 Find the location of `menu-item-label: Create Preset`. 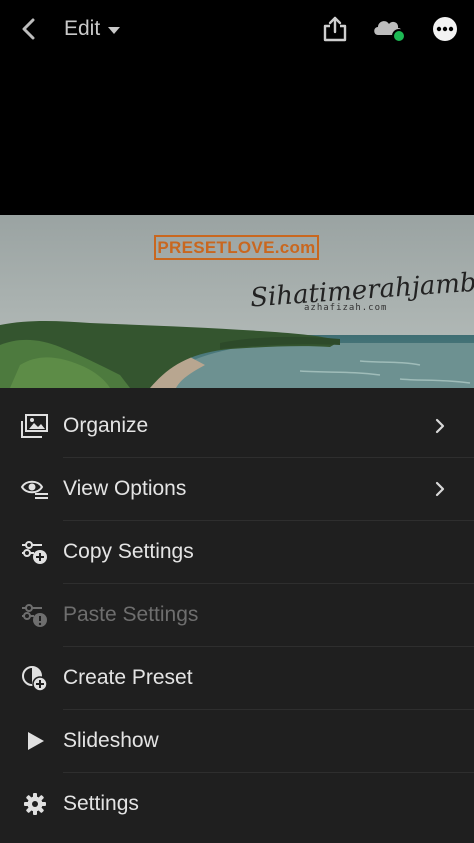

menu-item-label: Create Preset is located at coordinates (128, 677).